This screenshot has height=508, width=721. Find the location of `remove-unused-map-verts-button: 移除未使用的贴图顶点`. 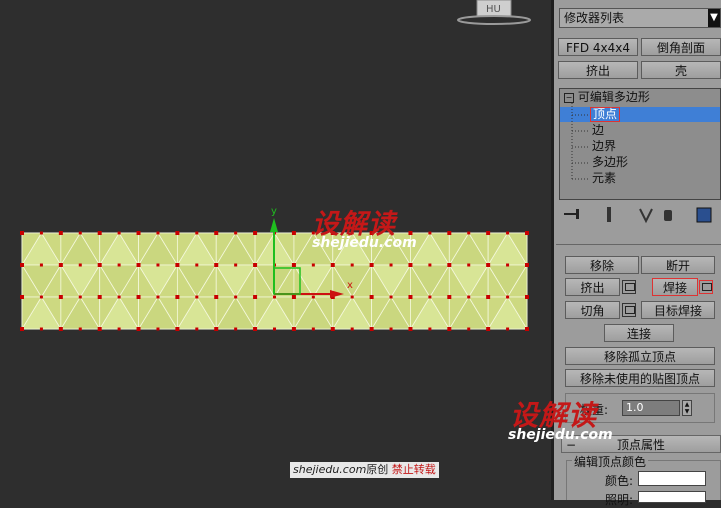

remove-unused-map-verts-button: 移除未使用的贴图顶点 is located at coordinates (640, 378).